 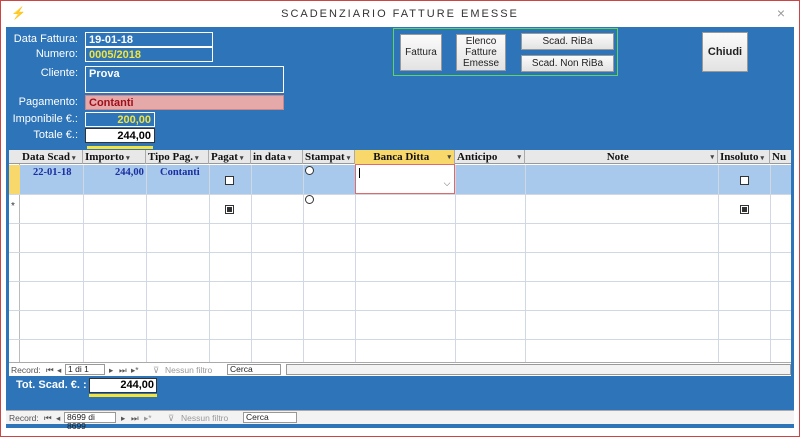 I want to click on col-banca-ditta: Banca Ditta ▾, so click(x=405, y=157).